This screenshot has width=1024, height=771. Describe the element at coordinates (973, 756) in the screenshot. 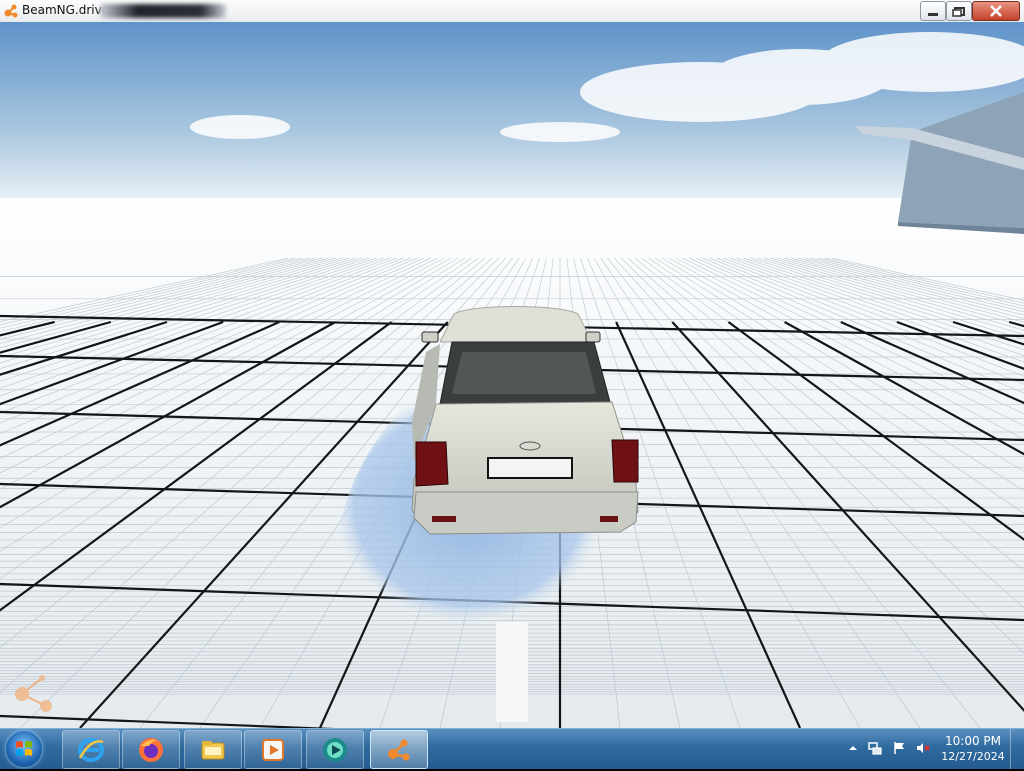

I see `clock-date: 12/27/2024` at that location.